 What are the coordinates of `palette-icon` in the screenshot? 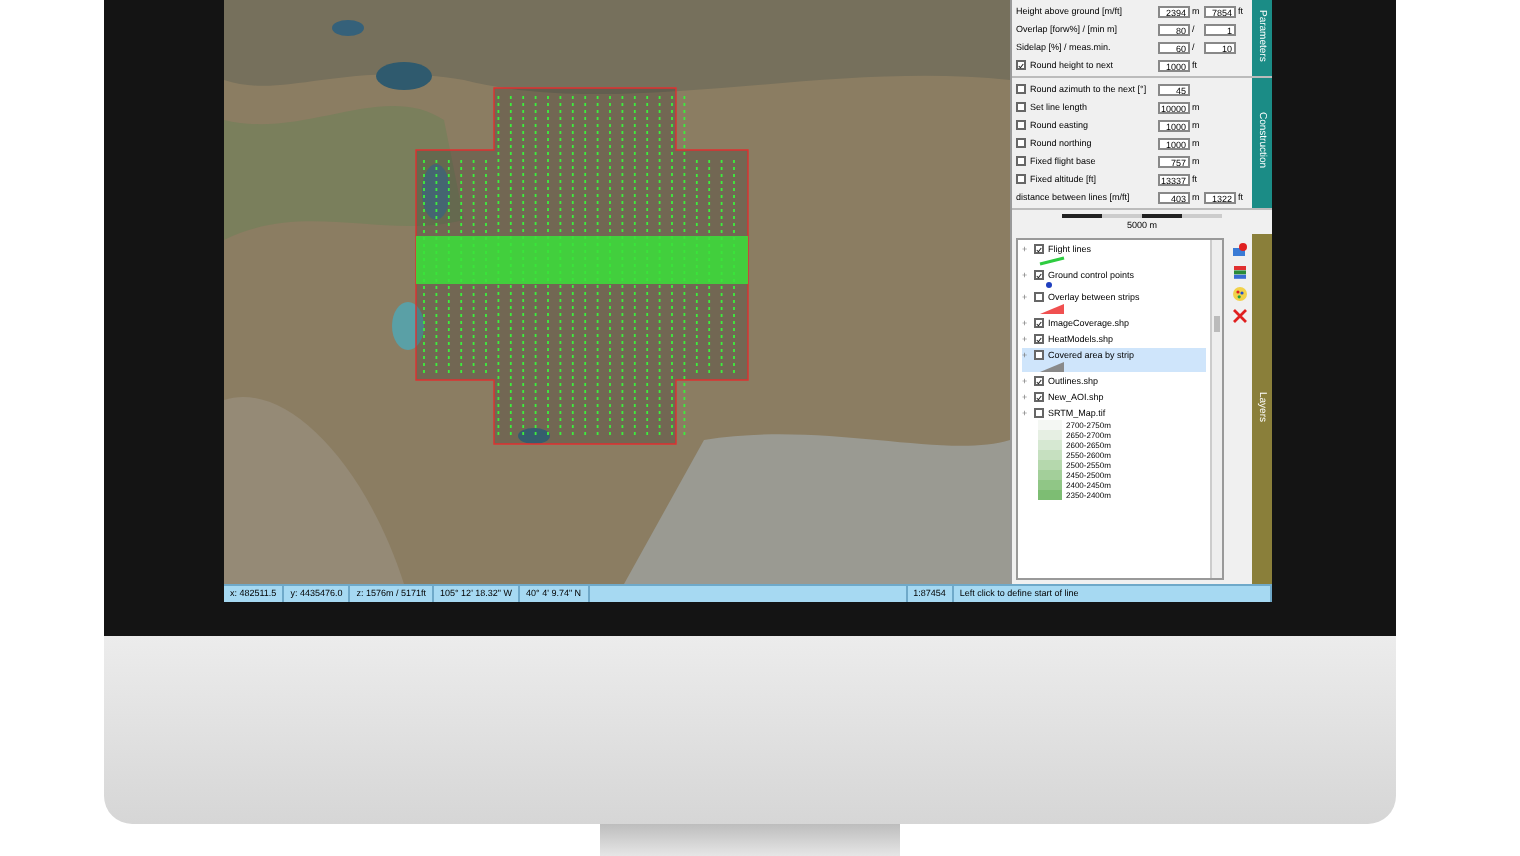 It's located at (1240, 294).